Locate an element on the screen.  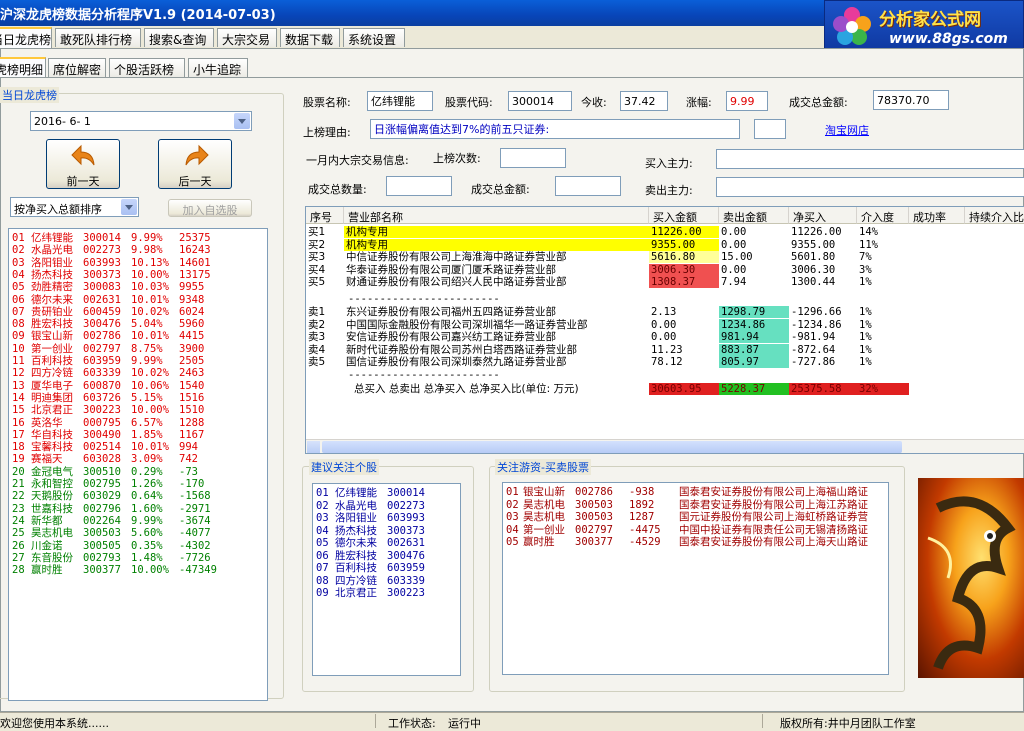
close-price-field is located at coordinates (644, 101).